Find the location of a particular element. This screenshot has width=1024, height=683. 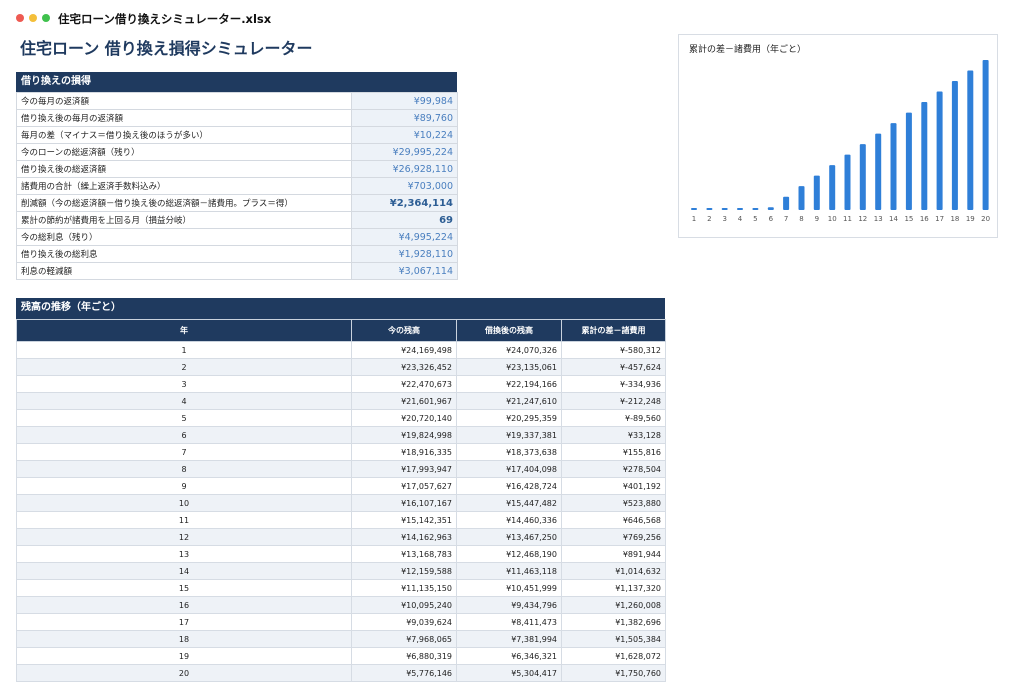

refinanced-balance-cell: ¥15,447,482 is located at coordinates (509, 503).